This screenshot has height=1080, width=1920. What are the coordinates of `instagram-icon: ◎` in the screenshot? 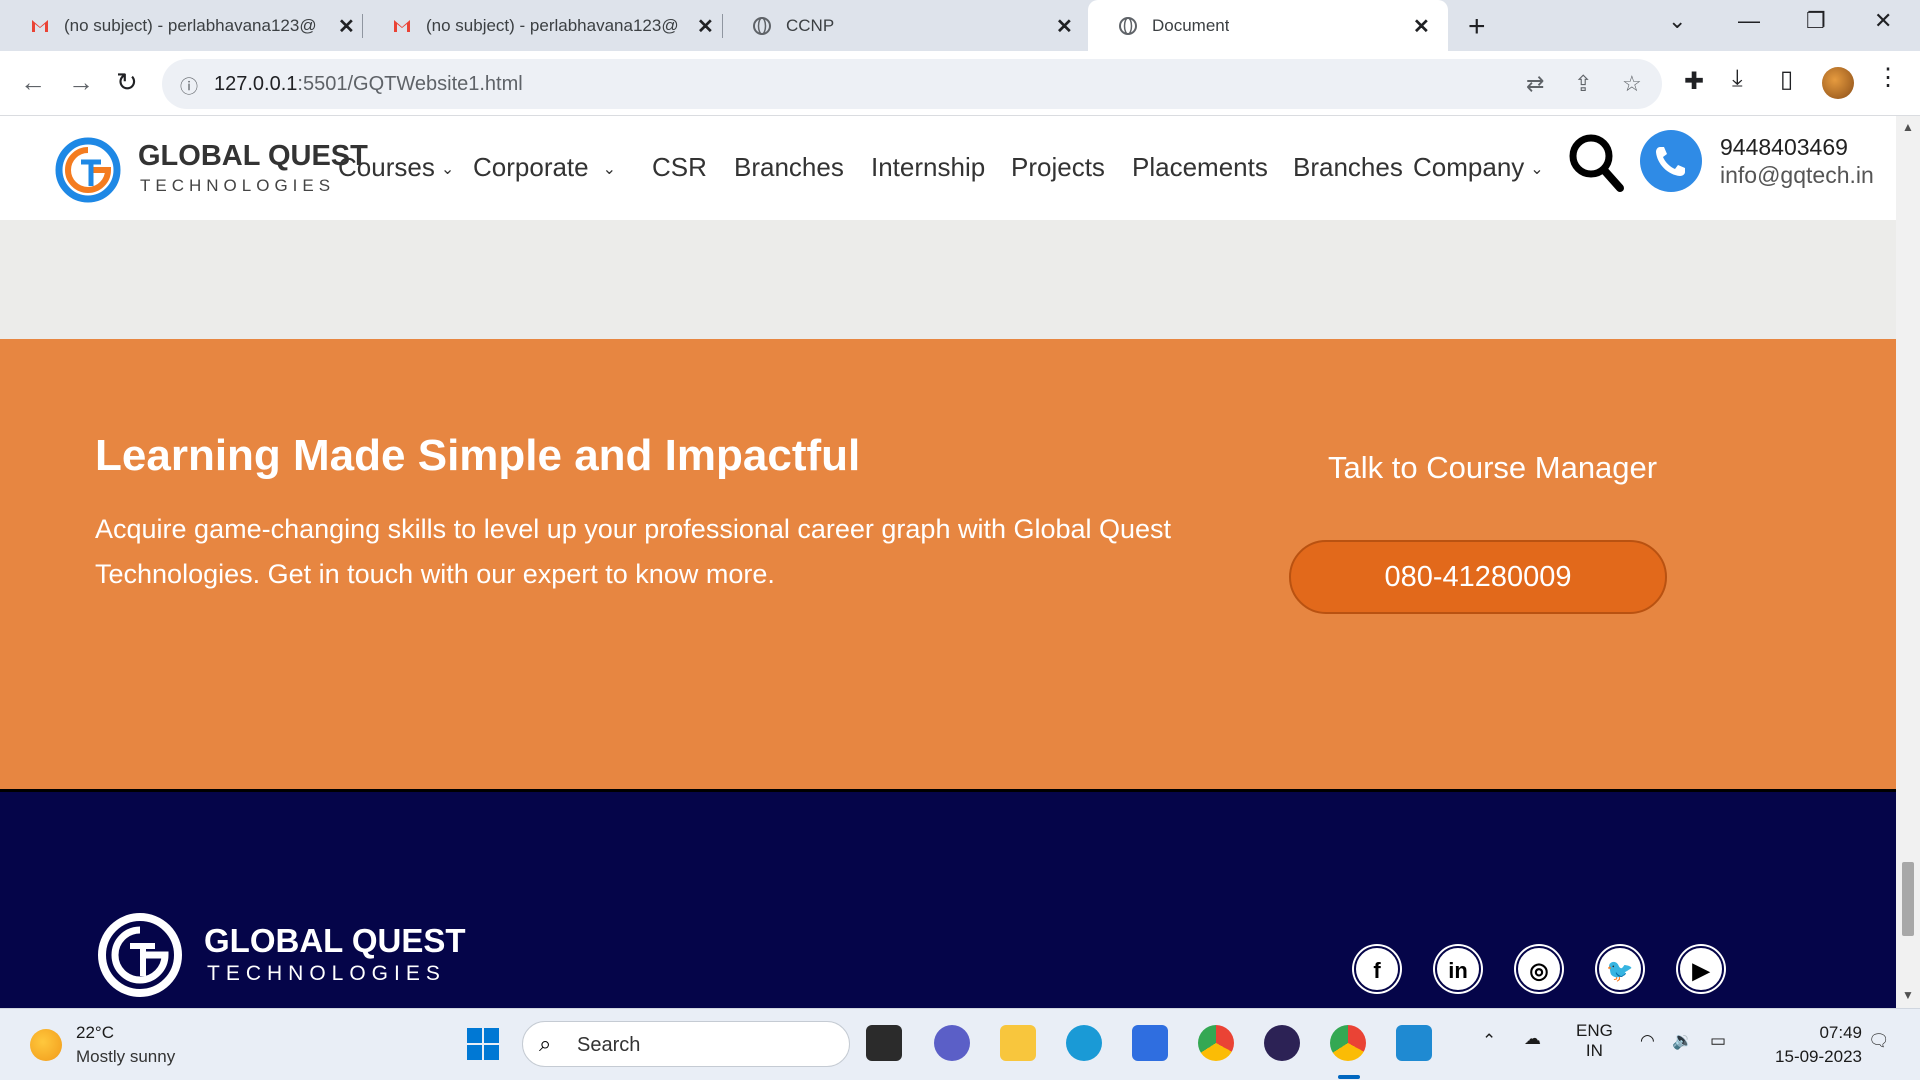 It's located at (1539, 969).